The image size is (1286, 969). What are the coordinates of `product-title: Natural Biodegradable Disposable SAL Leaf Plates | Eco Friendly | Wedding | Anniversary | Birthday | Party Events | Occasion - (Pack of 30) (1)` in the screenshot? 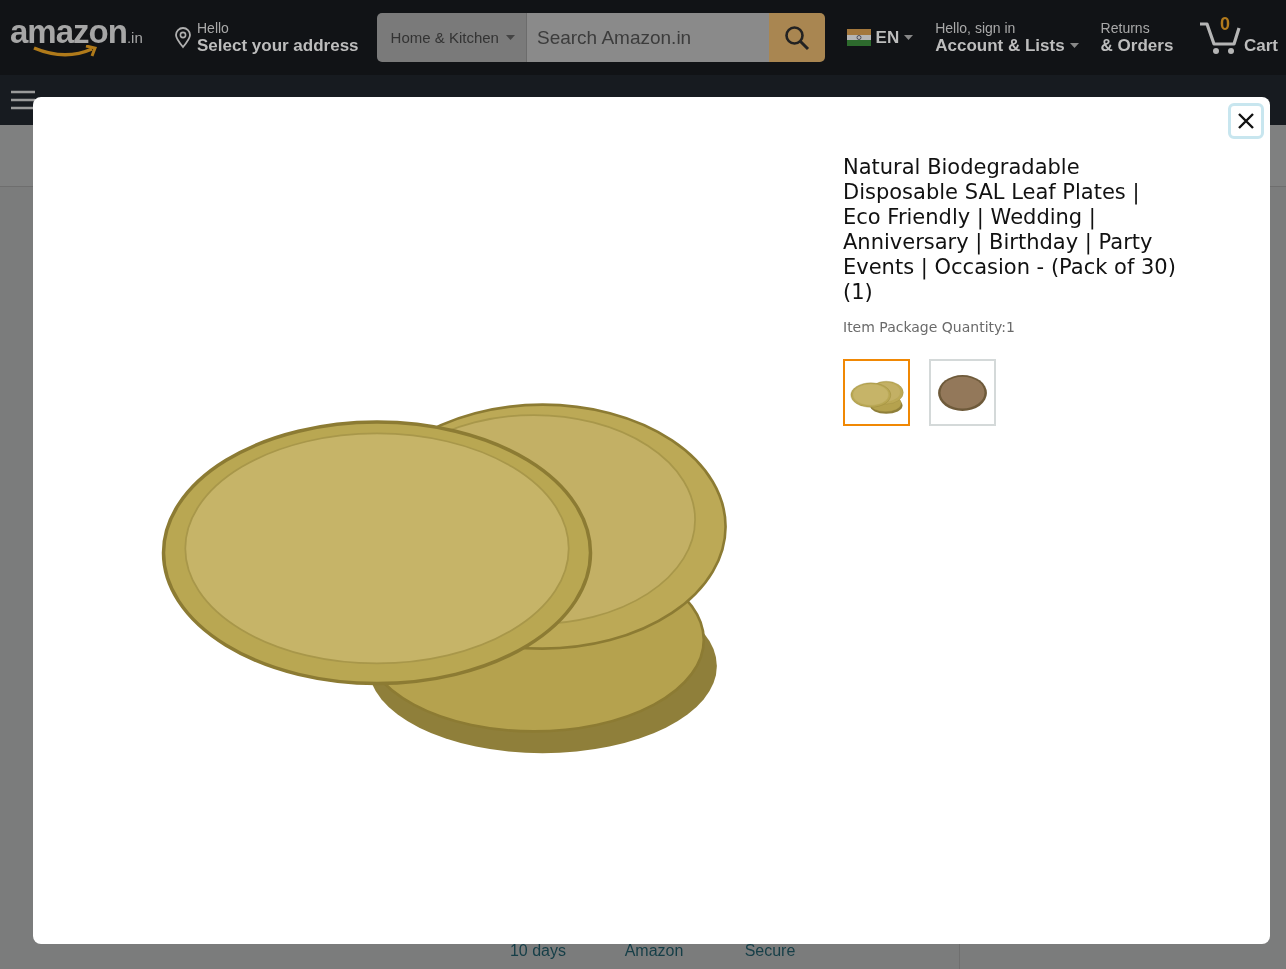 It's located at (1010, 230).